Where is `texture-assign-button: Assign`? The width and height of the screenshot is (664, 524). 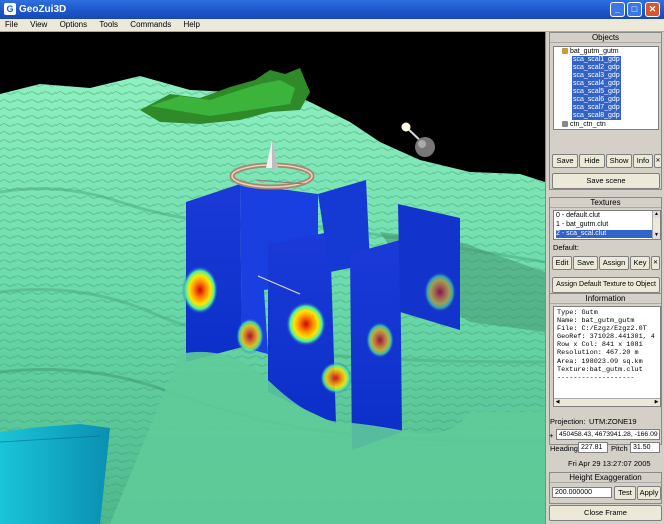
texture-assign-button: Assign is located at coordinates (614, 263).